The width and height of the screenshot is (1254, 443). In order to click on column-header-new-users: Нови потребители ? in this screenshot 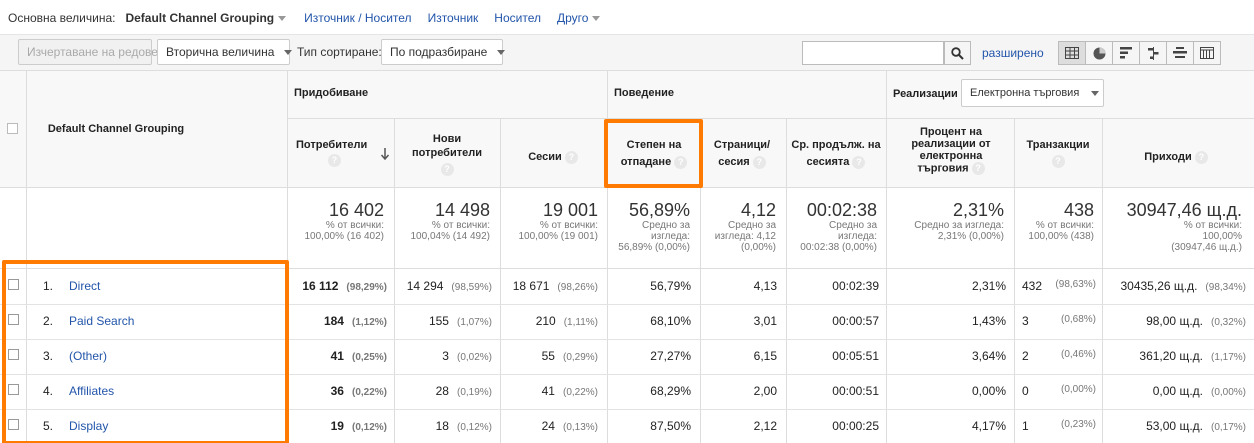, I will do `click(447, 154)`.